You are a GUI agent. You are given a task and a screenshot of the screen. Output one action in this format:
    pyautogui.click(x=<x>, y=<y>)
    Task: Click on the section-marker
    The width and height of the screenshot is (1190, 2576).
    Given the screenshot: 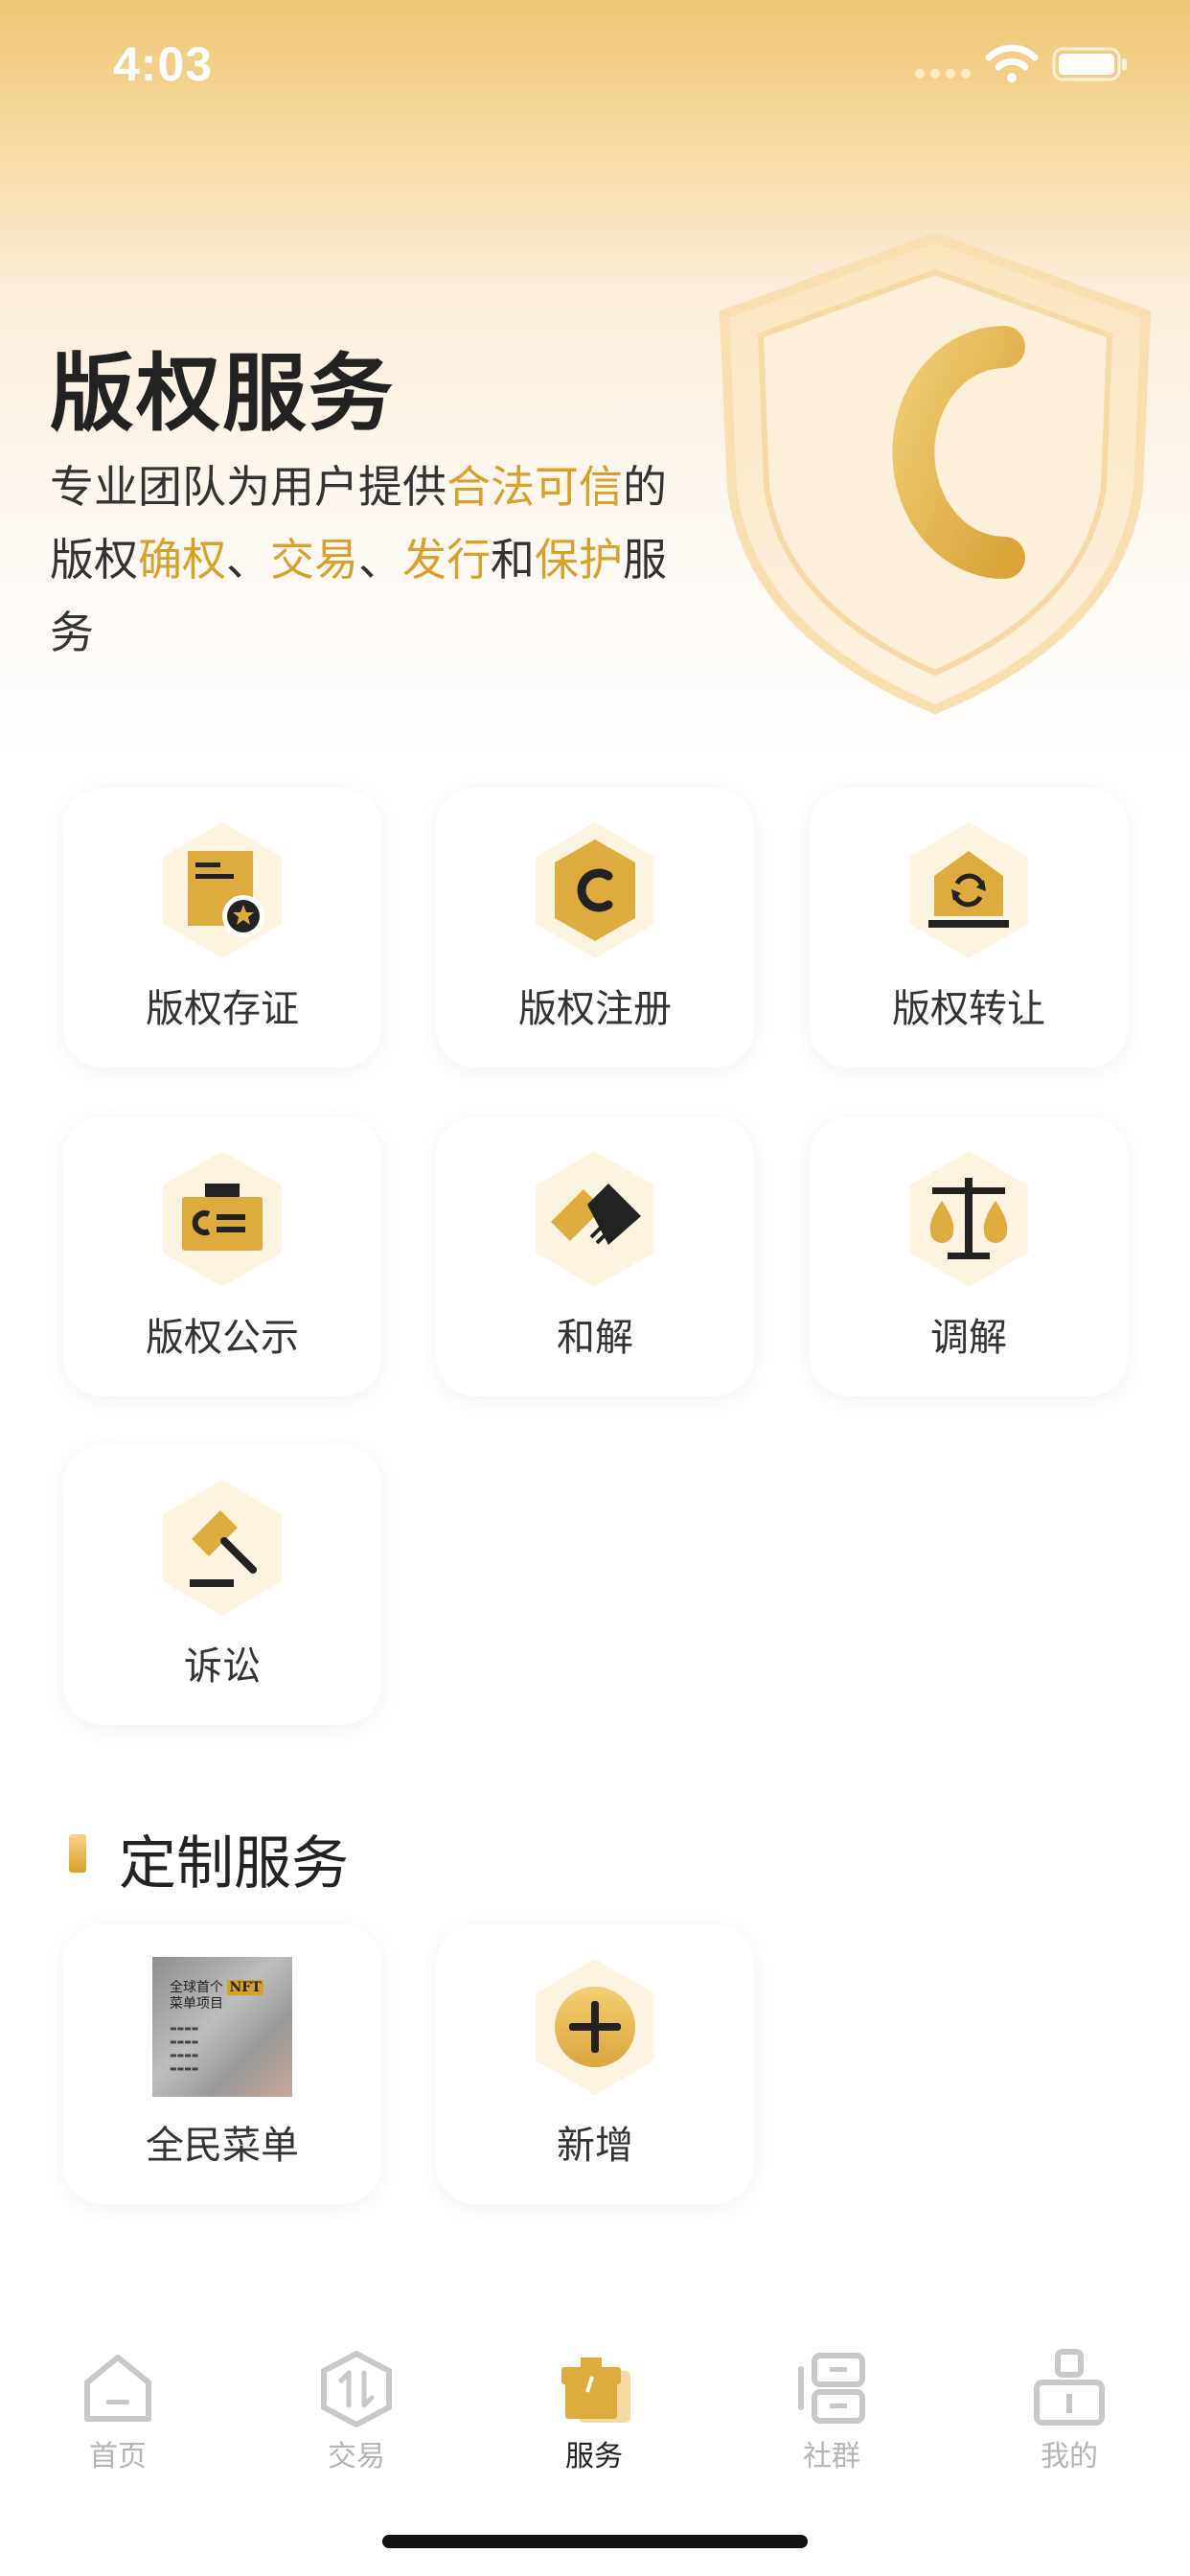 What is the action you would take?
    pyautogui.click(x=78, y=1853)
    